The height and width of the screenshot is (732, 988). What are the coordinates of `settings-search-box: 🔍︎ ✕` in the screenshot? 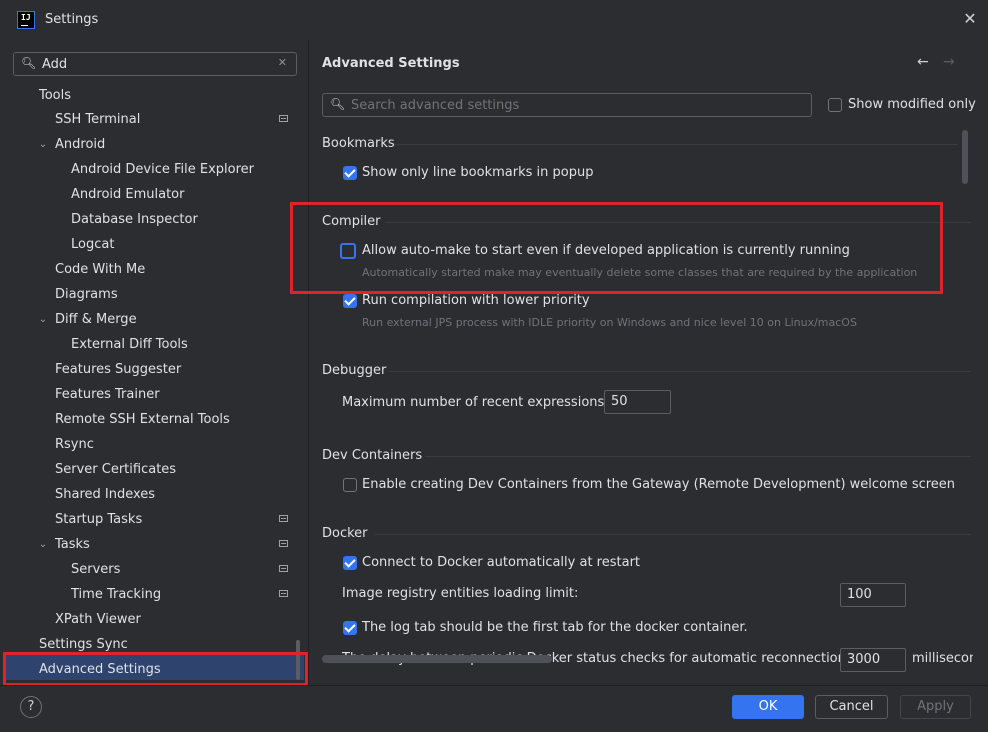 It's located at (155, 64).